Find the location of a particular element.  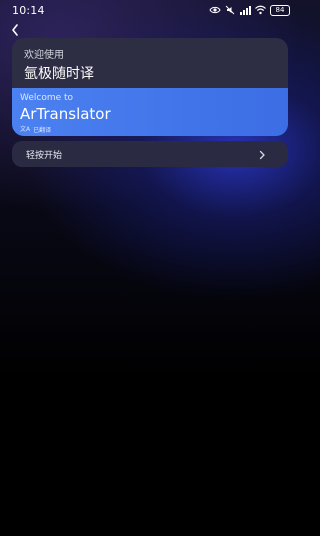

translation-result-text: ArTranslator is located at coordinates (65, 114).